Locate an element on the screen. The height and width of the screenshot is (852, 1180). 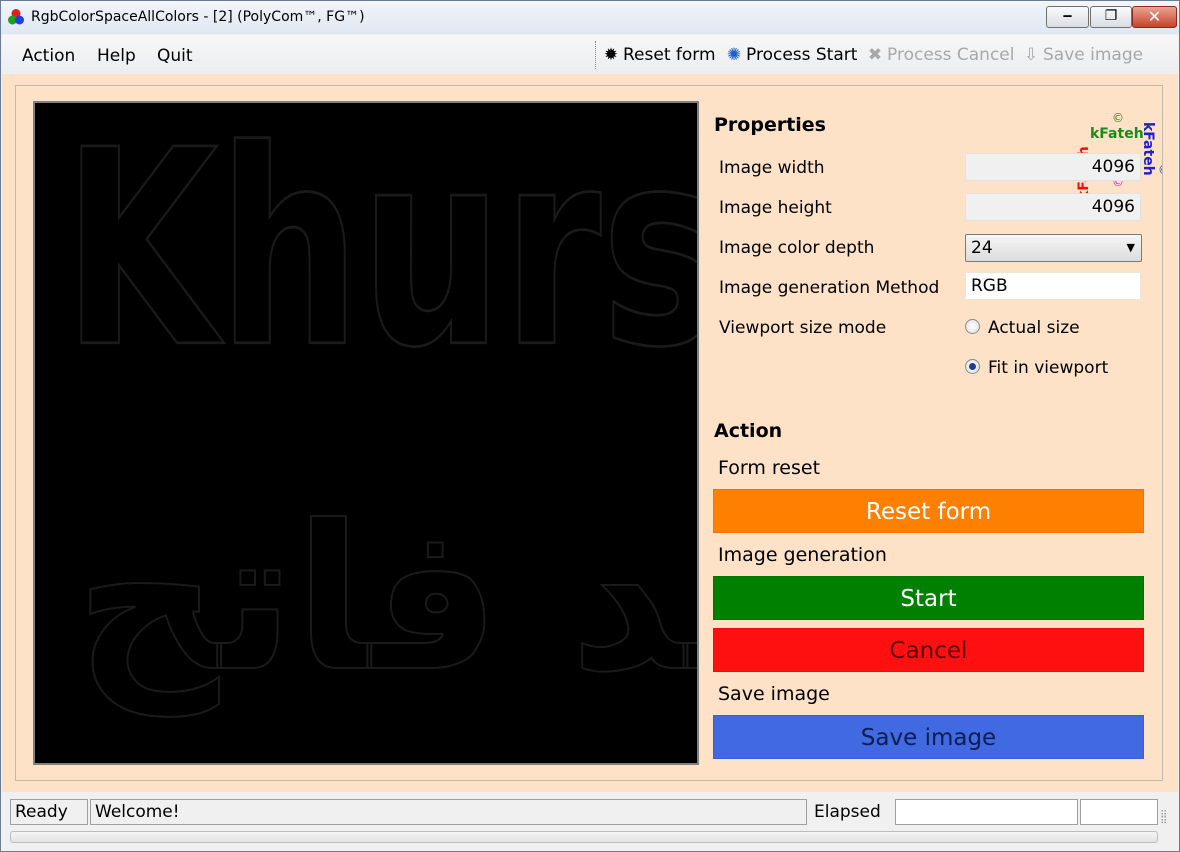
status-message: Welcome! is located at coordinates (448, 812).